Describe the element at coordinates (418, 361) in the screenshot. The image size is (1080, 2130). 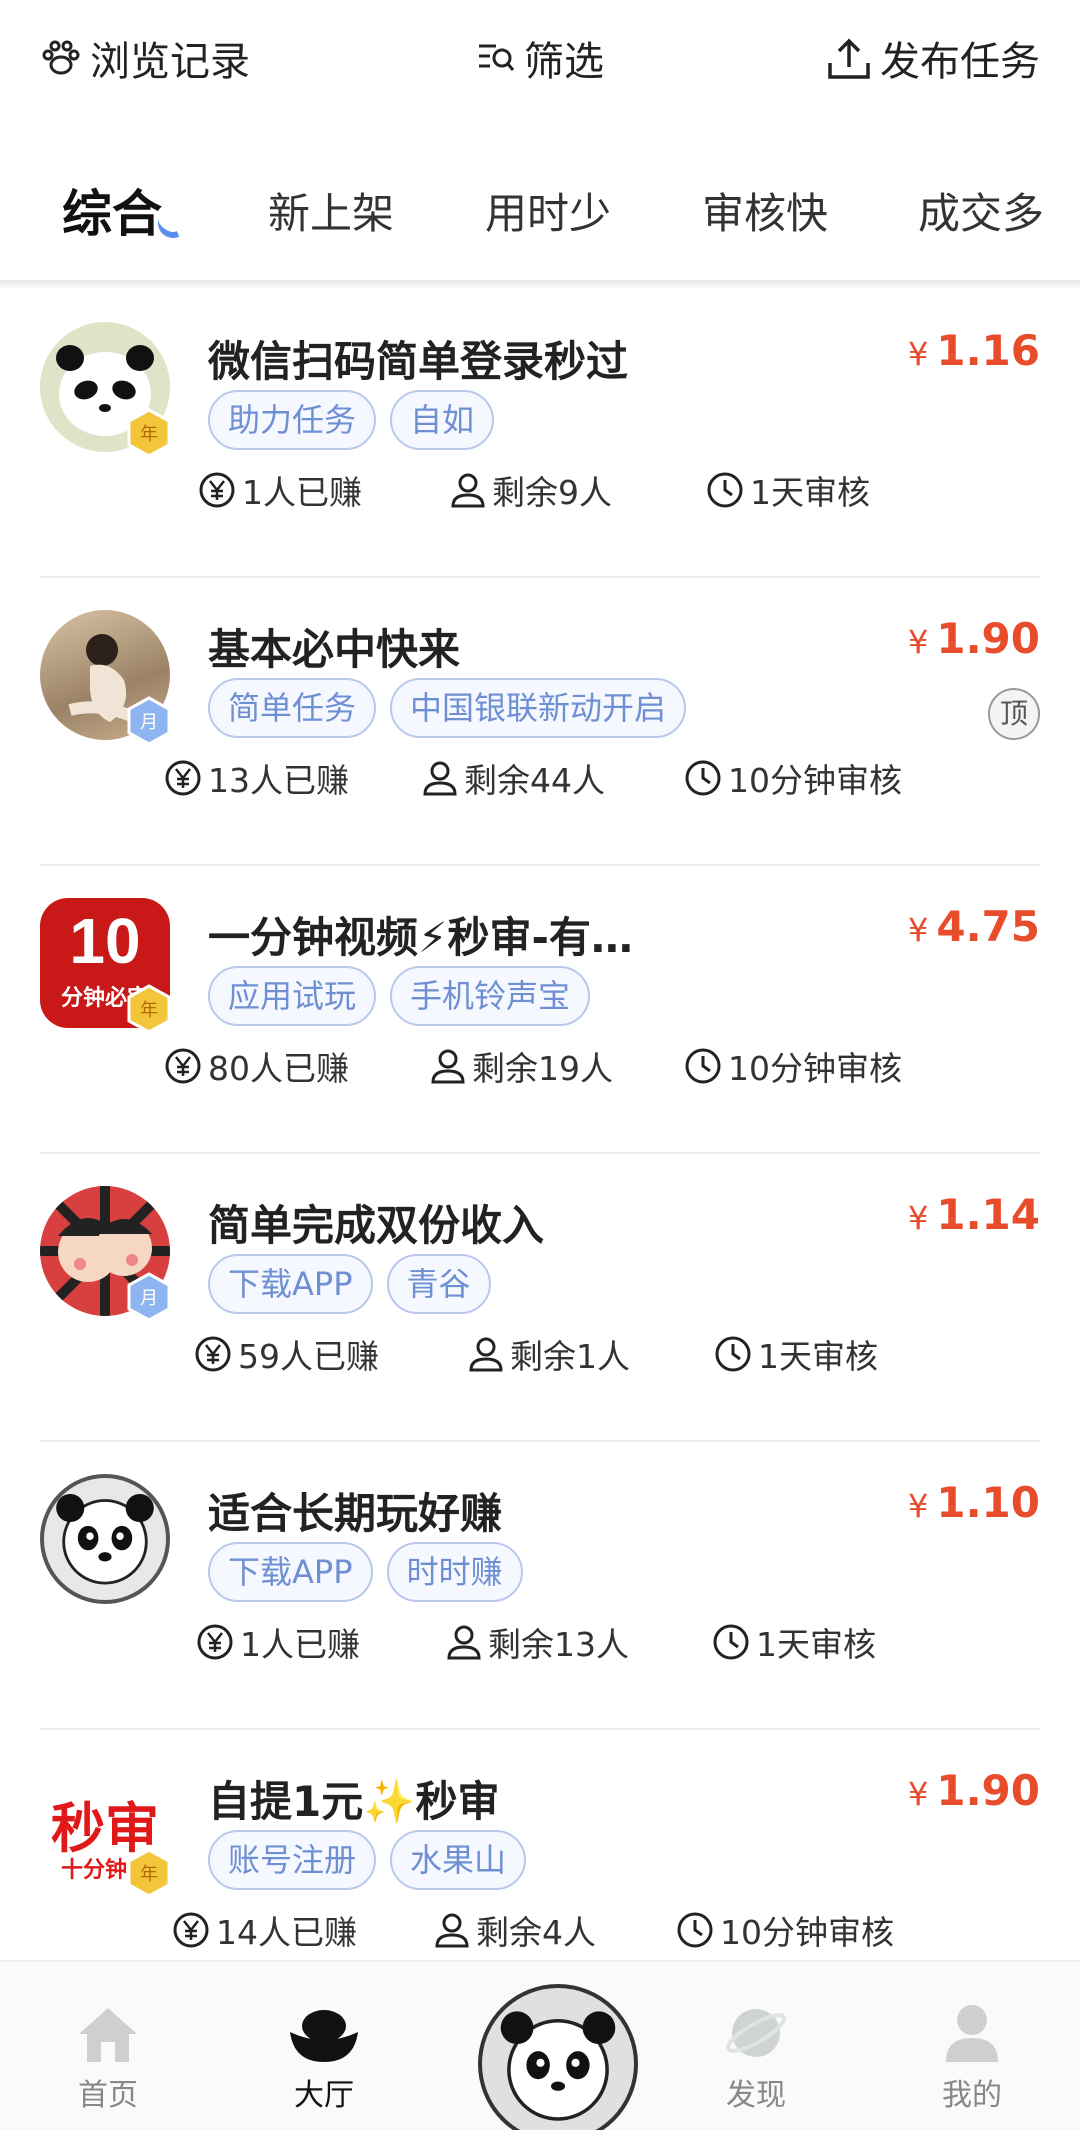
I see `task-title: 微信扫码简单登录秒过` at that location.